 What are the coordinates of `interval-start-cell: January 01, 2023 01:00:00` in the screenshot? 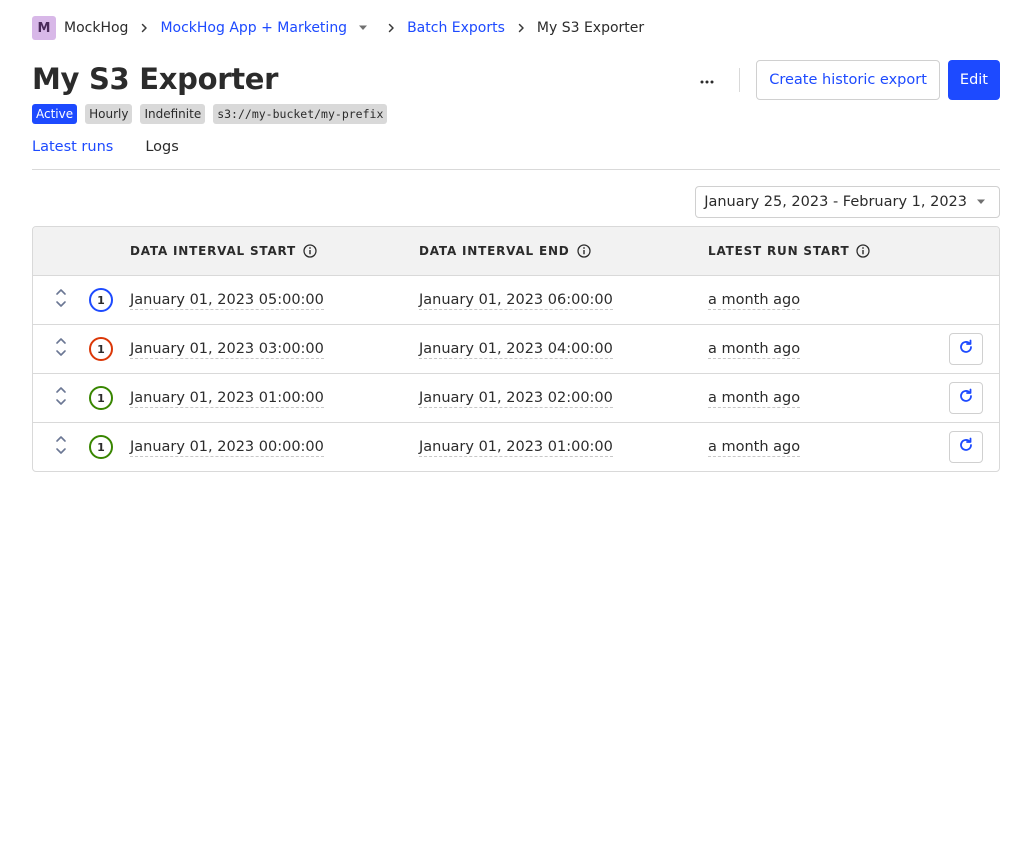 It's located at (227, 398).